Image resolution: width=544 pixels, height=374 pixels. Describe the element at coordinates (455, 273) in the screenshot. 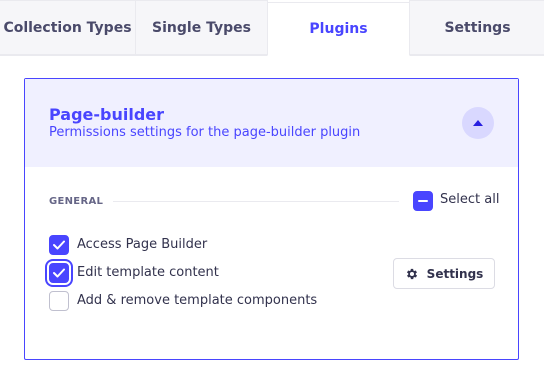

I see `settings-button-label: Settings` at that location.